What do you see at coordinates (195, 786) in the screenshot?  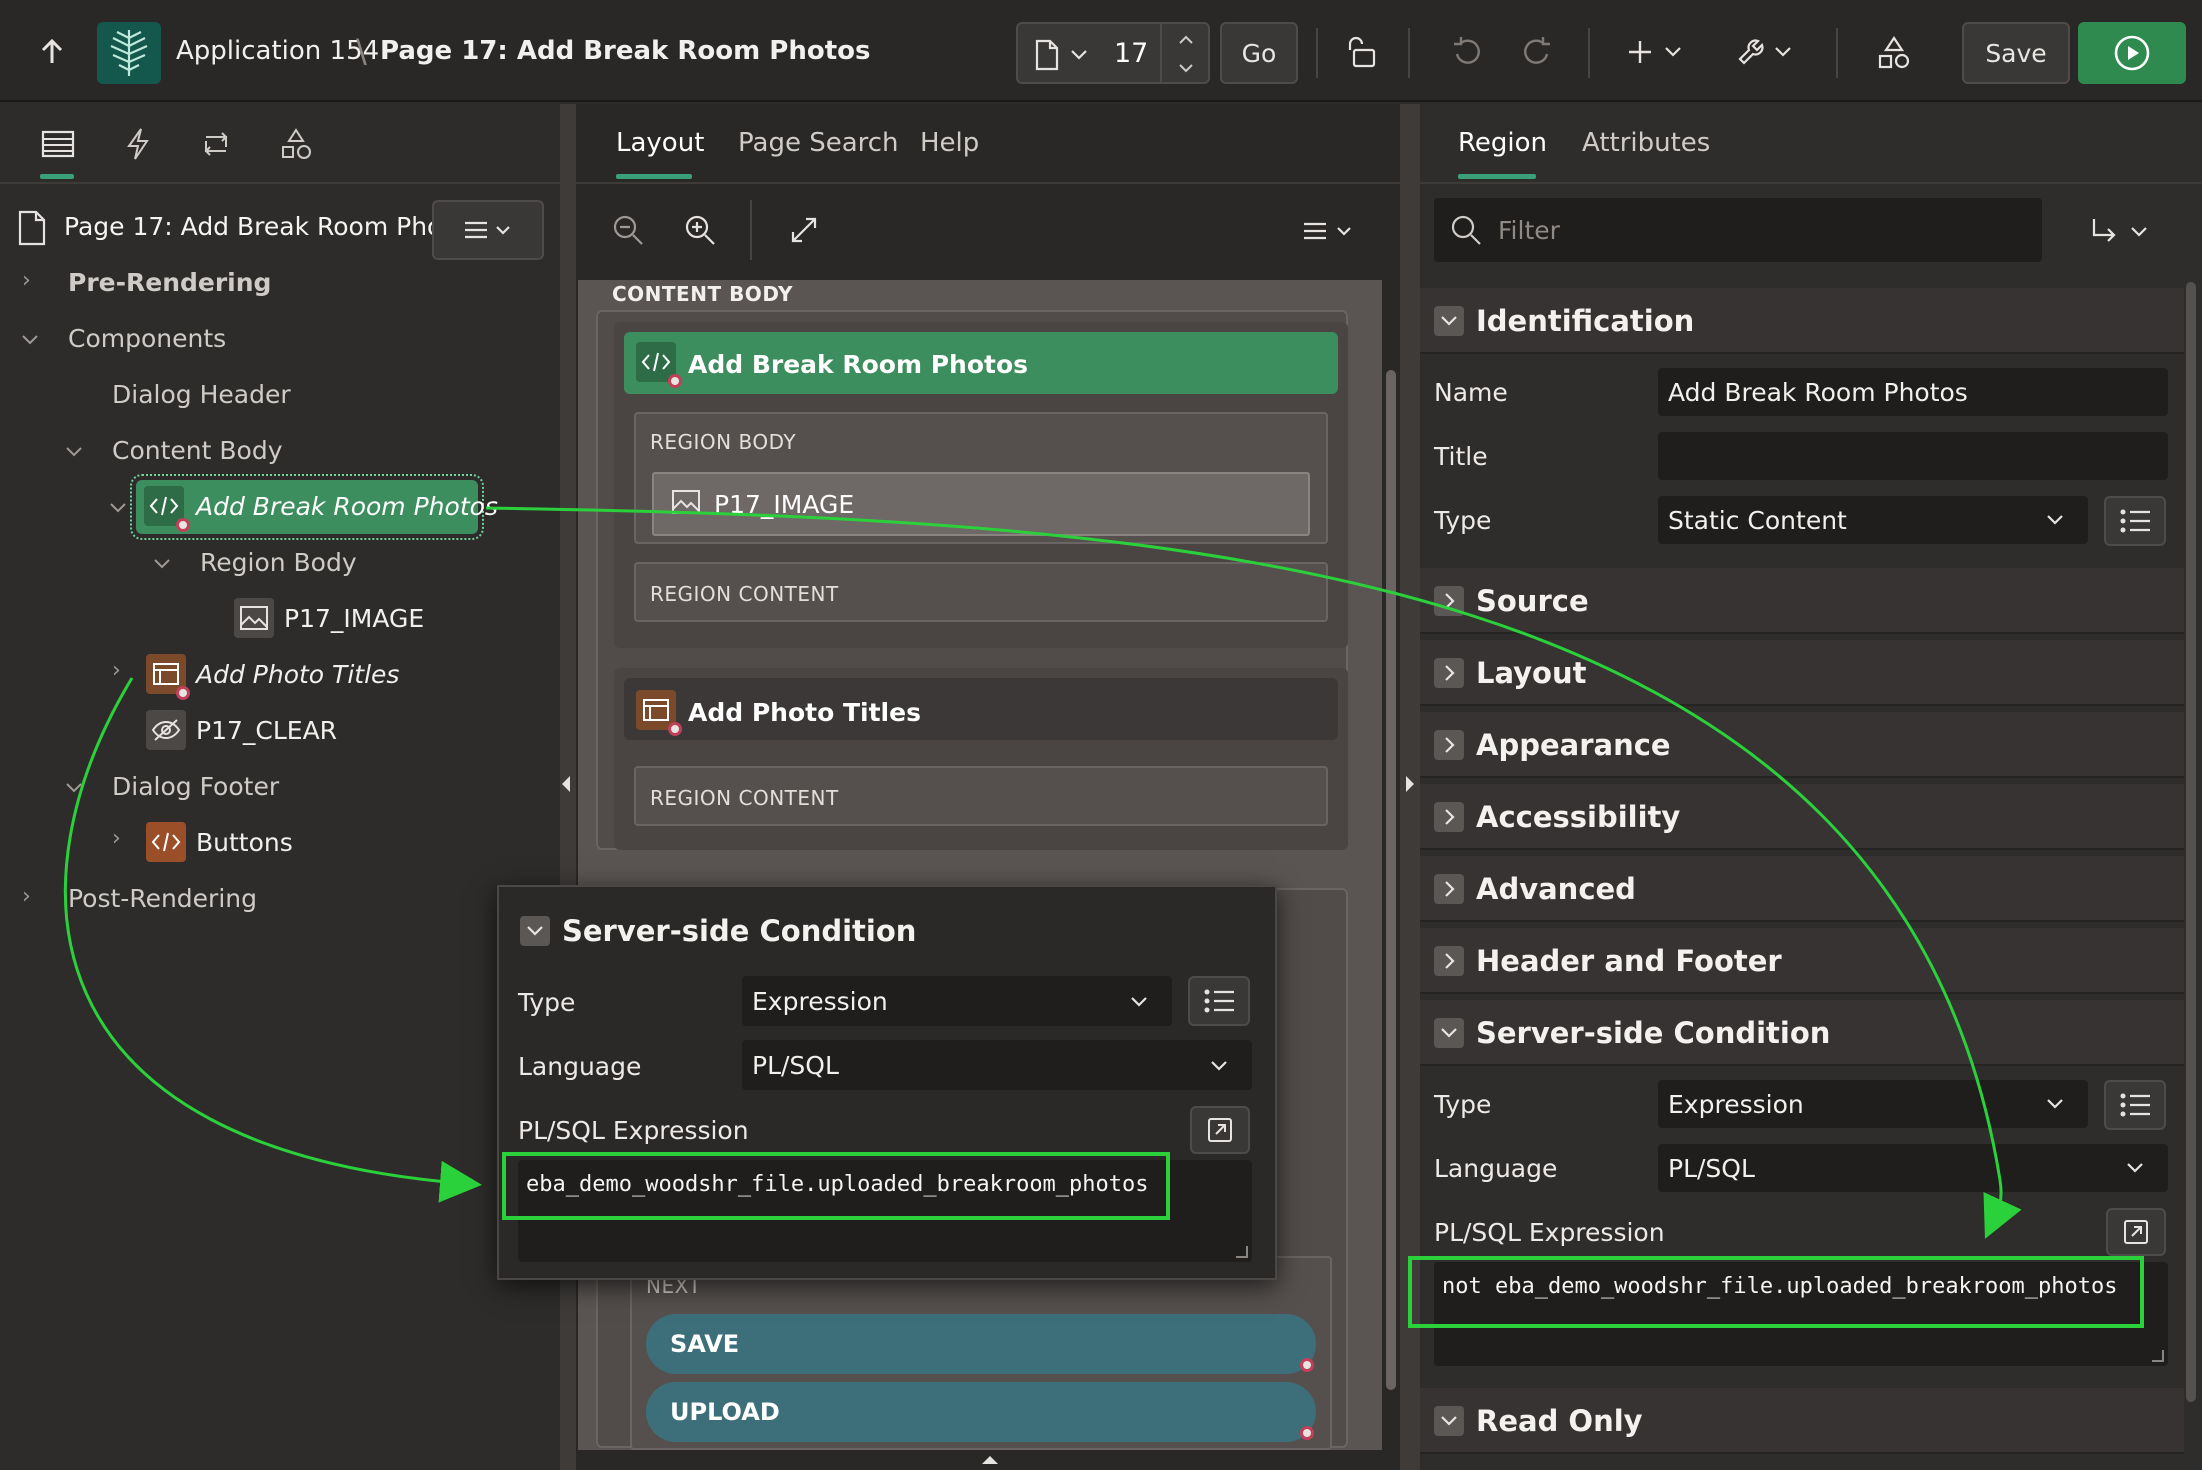 I see `tree-node-dialog-footer: Dialog Footer` at bounding box center [195, 786].